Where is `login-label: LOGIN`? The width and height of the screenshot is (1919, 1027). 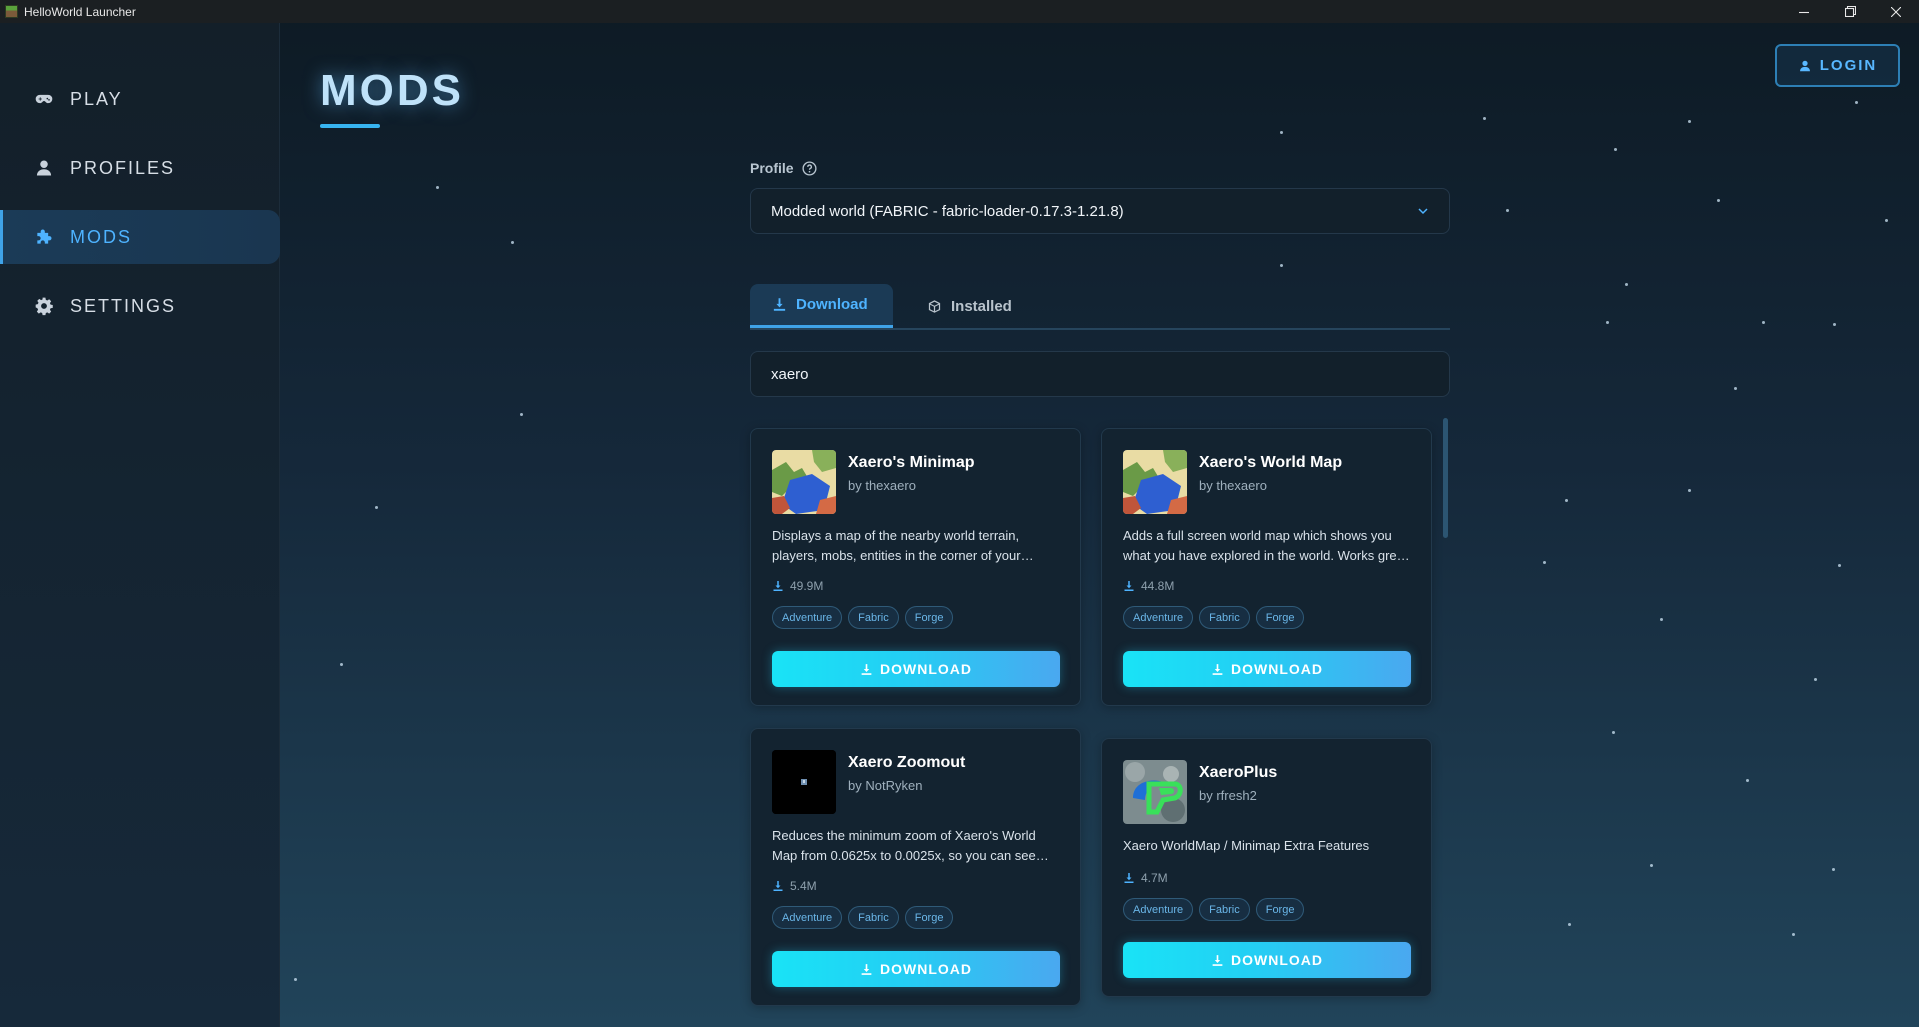 login-label: LOGIN is located at coordinates (1848, 65).